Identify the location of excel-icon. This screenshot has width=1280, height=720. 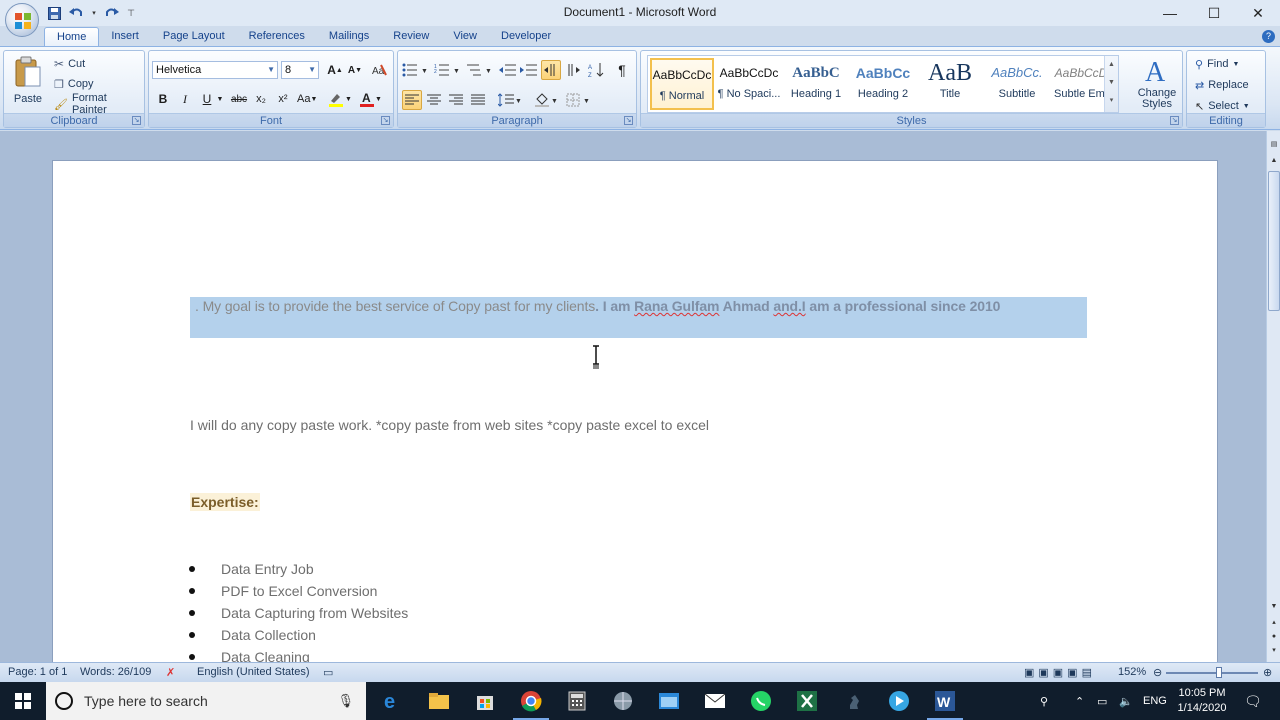
(807, 701).